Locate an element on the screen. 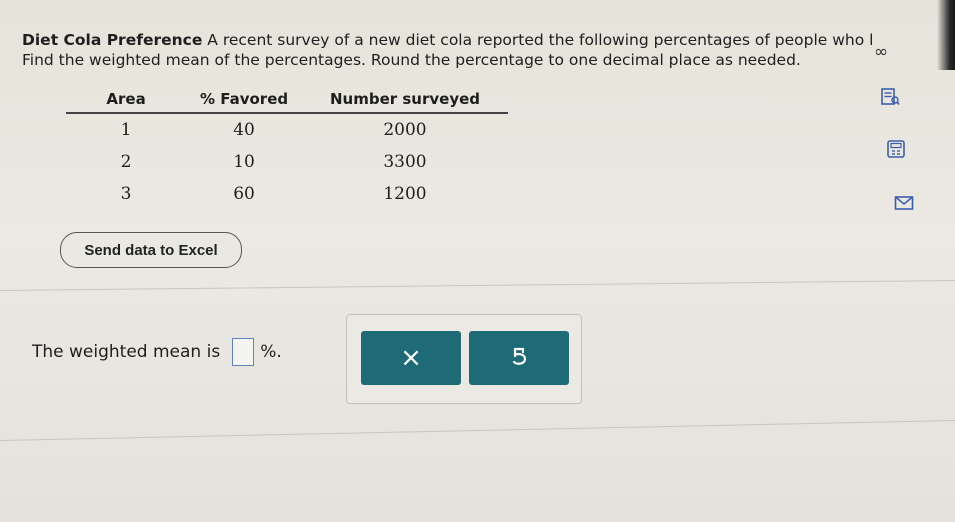  table-cell: 1 is located at coordinates (126, 130).